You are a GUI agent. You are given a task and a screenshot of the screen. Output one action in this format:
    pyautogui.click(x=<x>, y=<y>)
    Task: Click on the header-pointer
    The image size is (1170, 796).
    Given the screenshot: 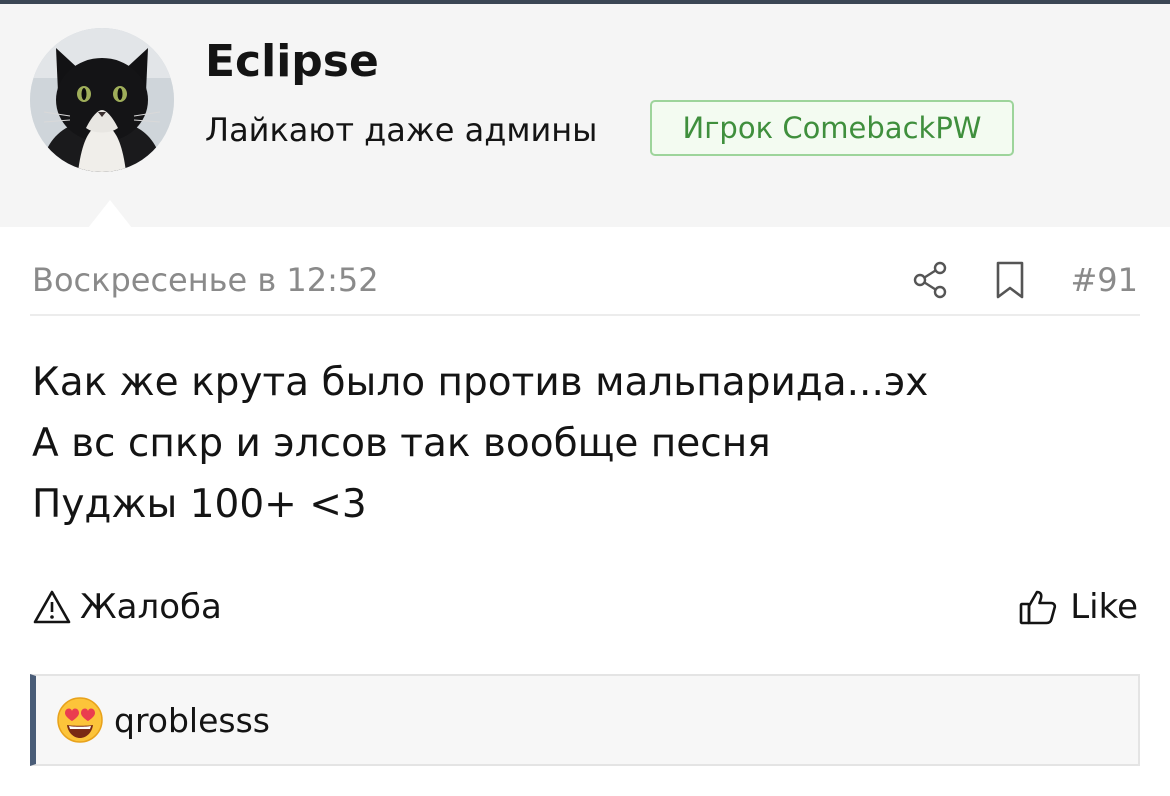 What is the action you would take?
    pyautogui.click(x=110, y=214)
    